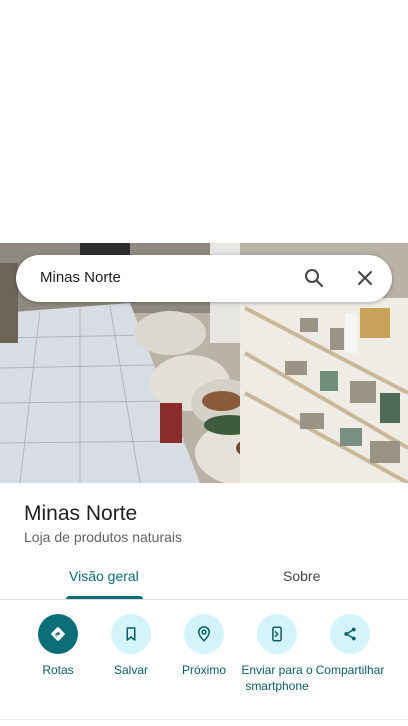 This screenshot has width=408, height=726. What do you see at coordinates (204, 634) in the screenshot?
I see `nearby-icon` at bounding box center [204, 634].